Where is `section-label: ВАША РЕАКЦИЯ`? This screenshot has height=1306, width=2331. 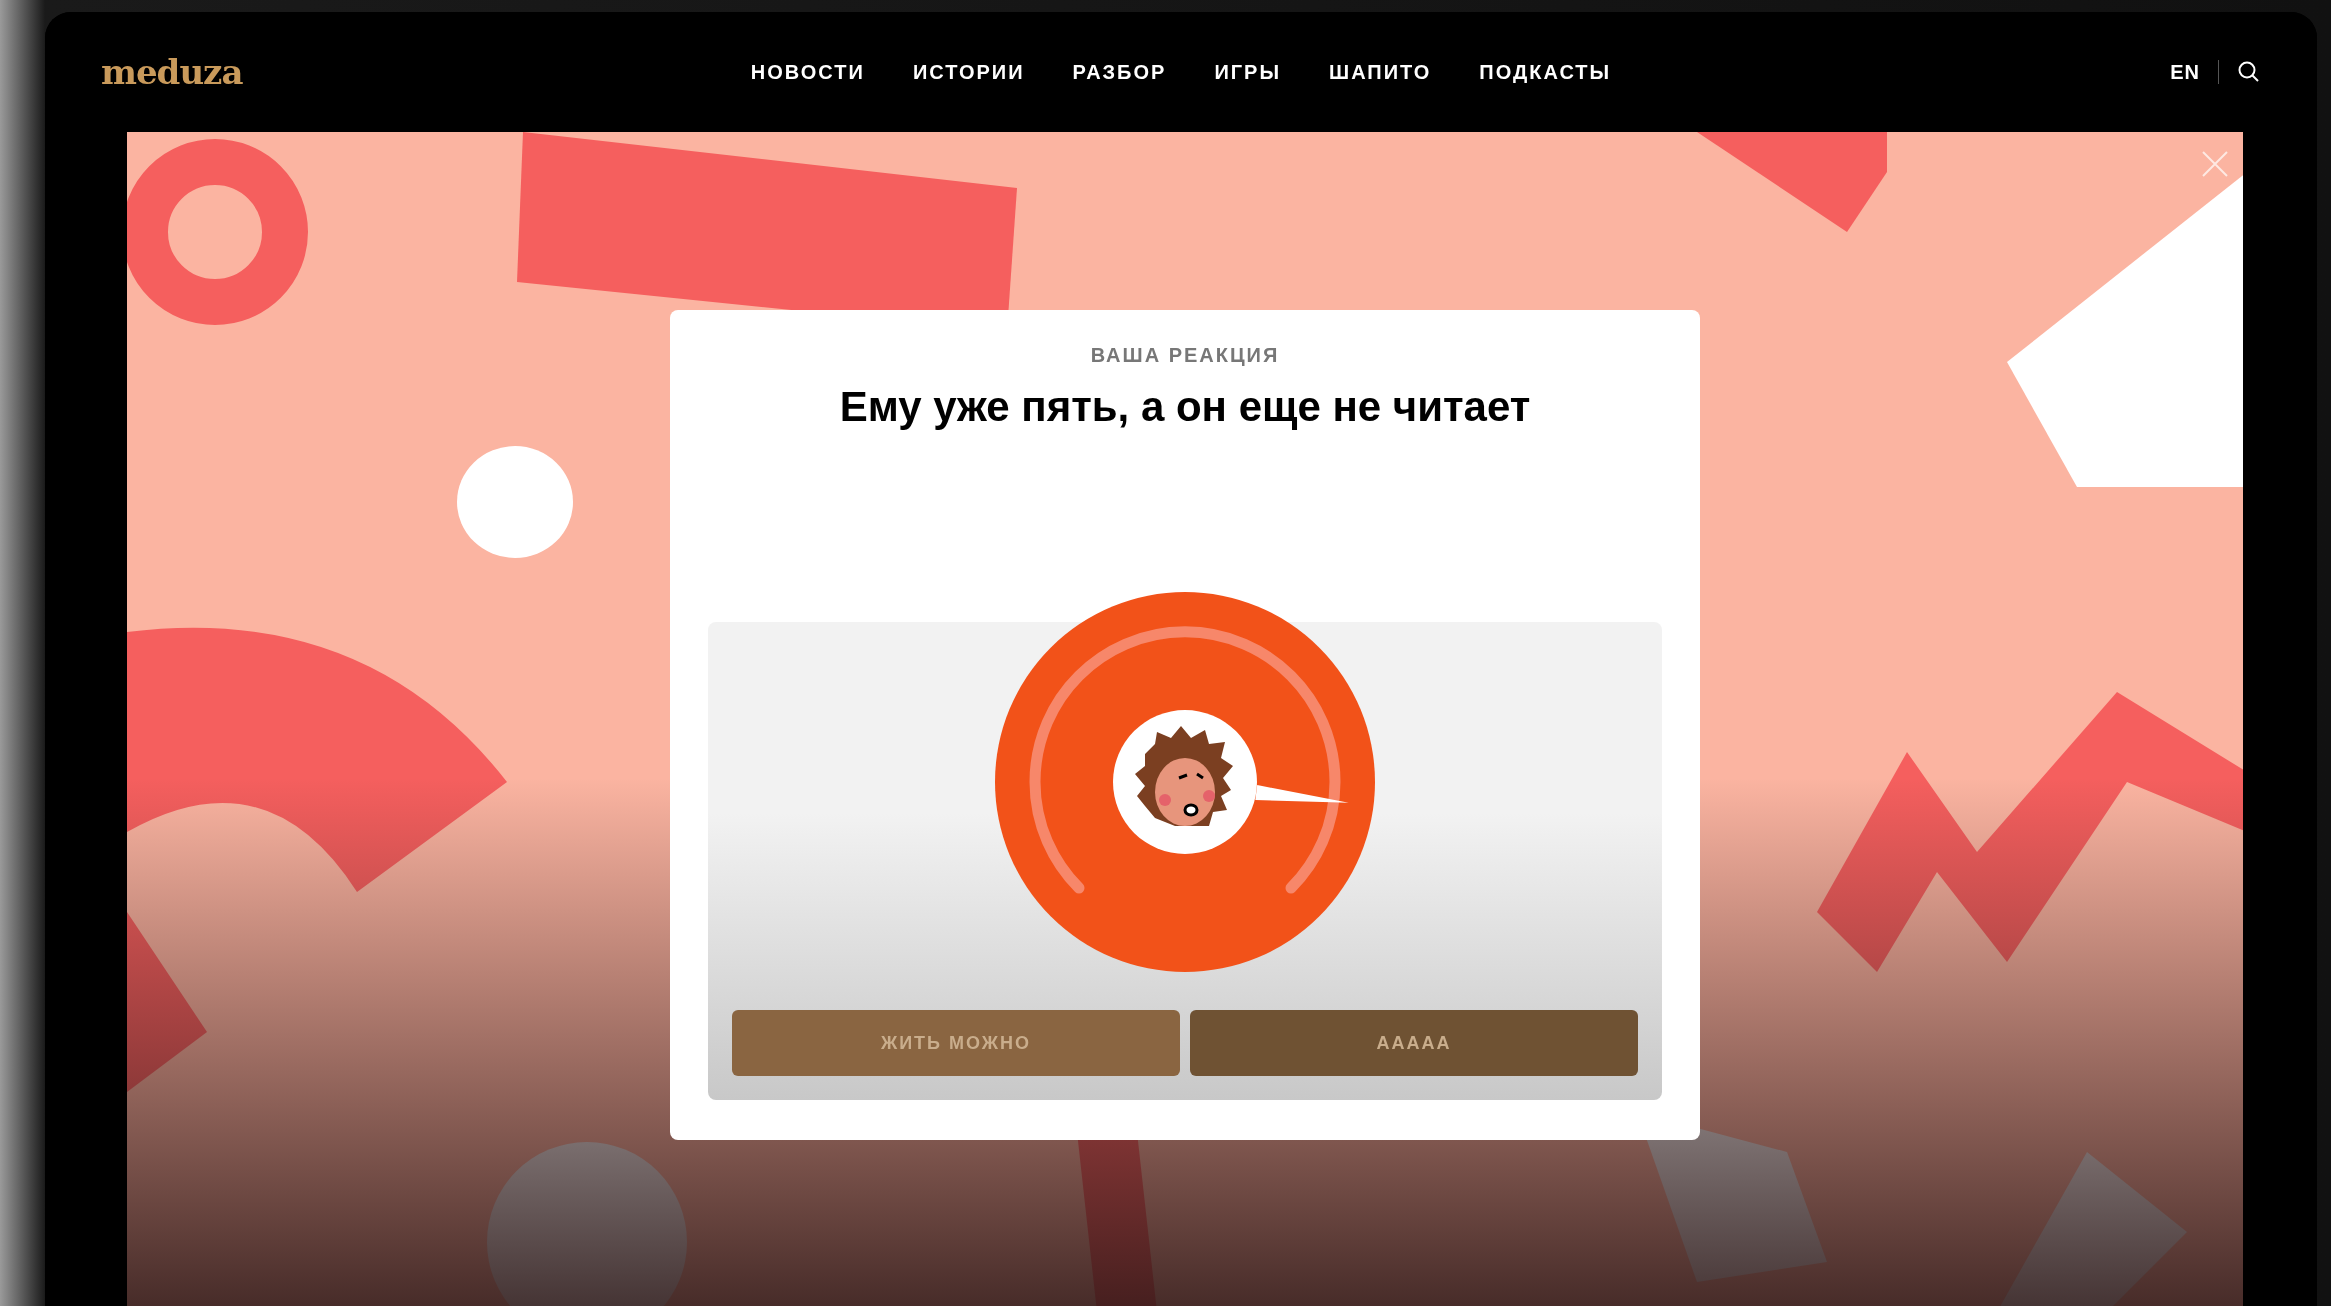
section-label: ВАША РЕАКЦИЯ is located at coordinates (1185, 355).